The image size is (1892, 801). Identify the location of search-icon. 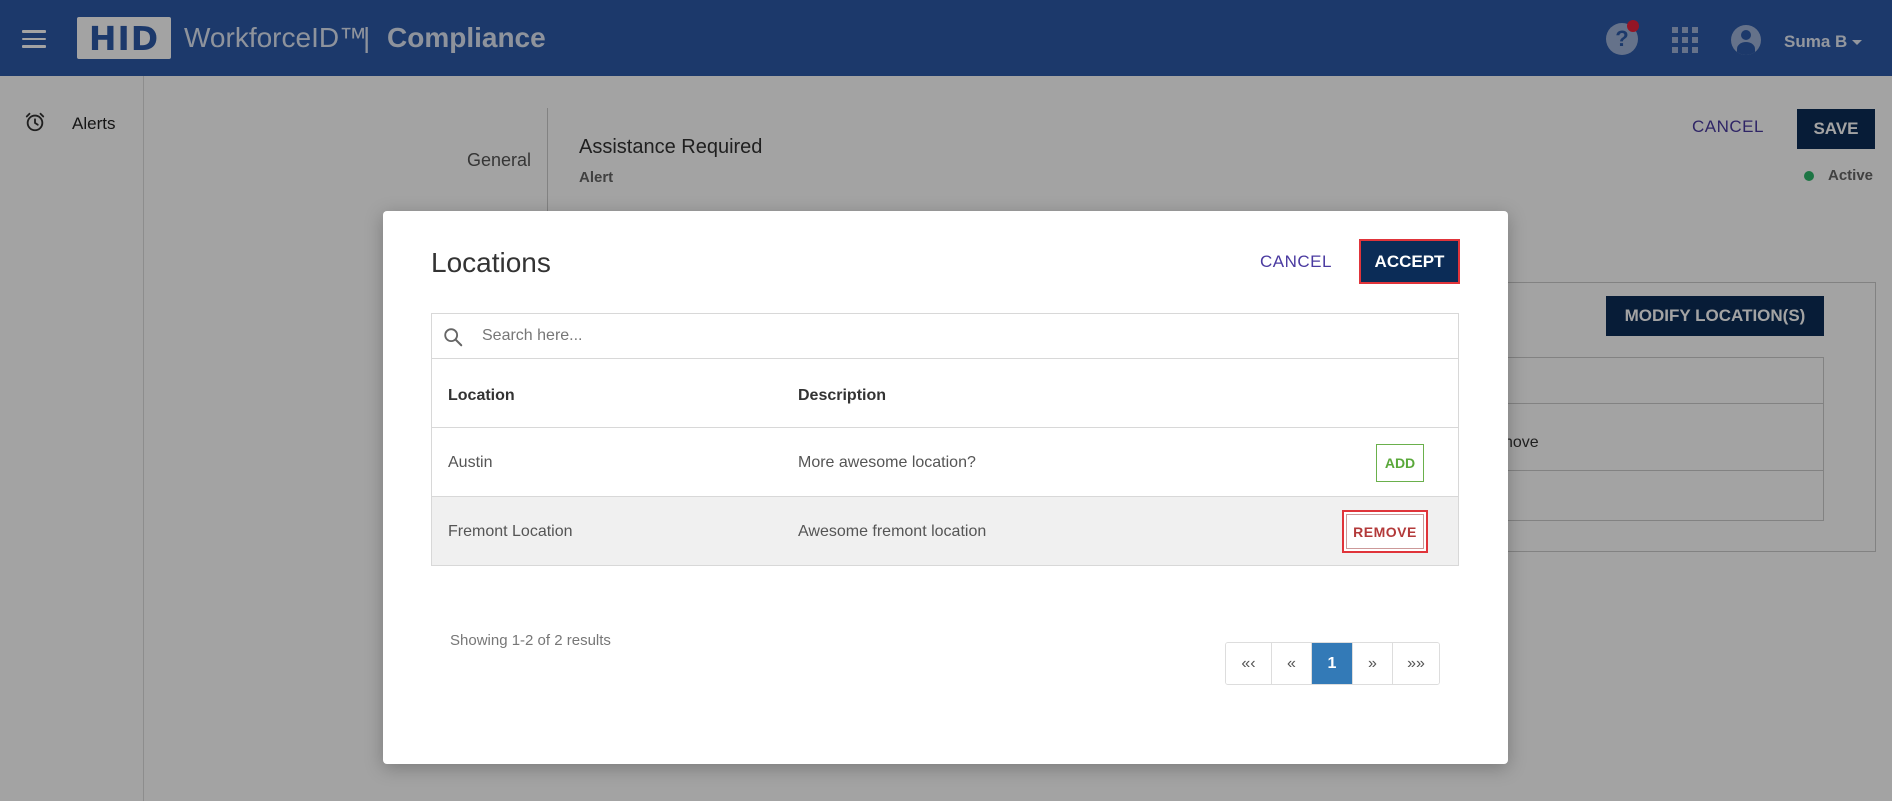
(453, 337).